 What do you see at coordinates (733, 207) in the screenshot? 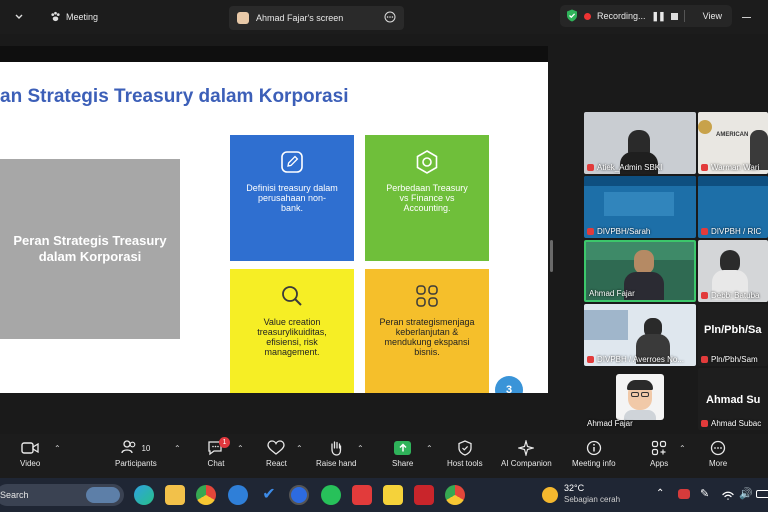
I see `participant-tile: DIVPBH / RIC` at bounding box center [733, 207].